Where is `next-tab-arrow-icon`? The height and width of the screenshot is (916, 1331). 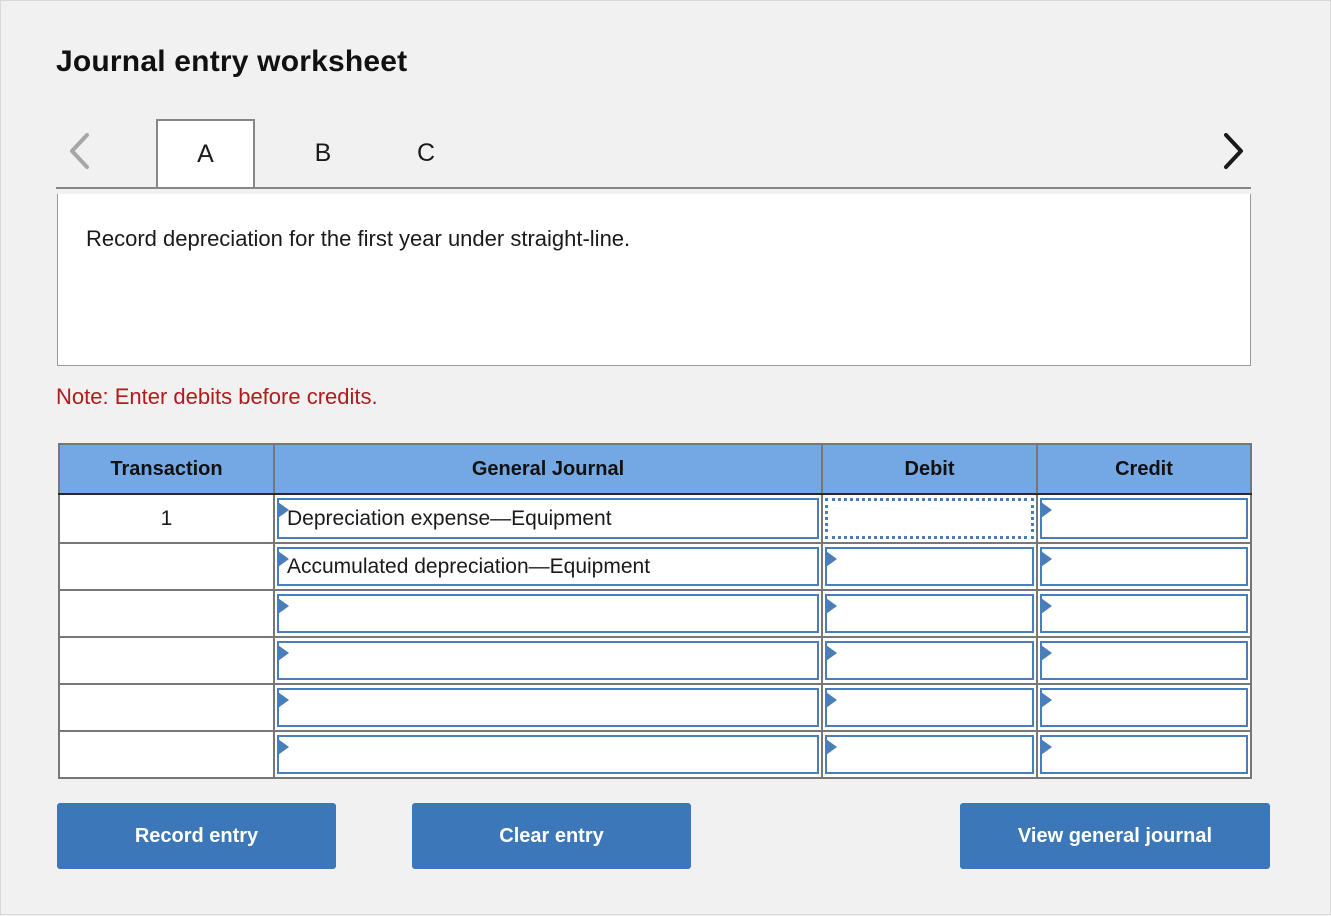 next-tab-arrow-icon is located at coordinates (1232, 151).